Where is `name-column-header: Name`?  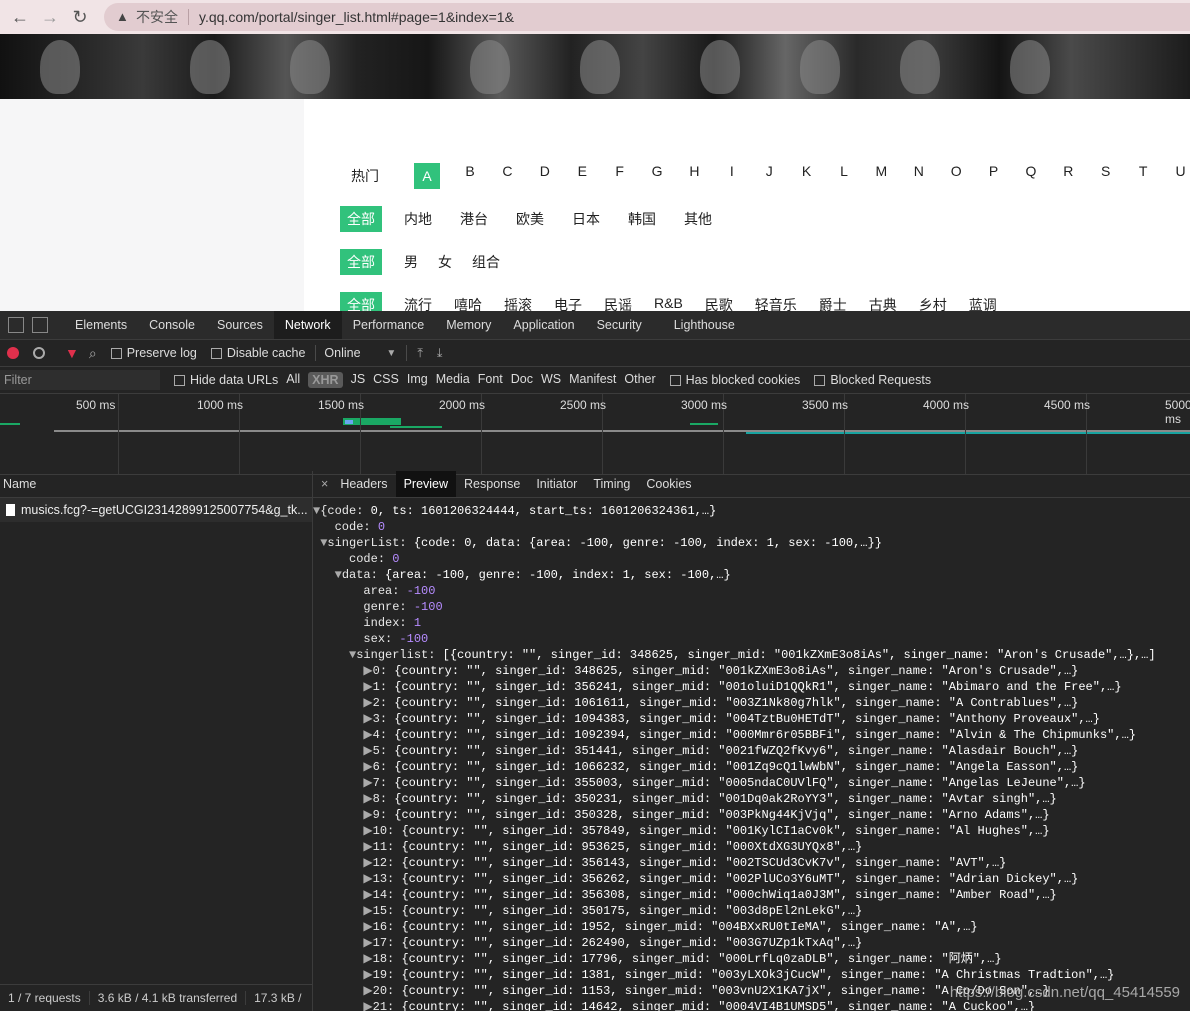
name-column-header: Name is located at coordinates (156, 484).